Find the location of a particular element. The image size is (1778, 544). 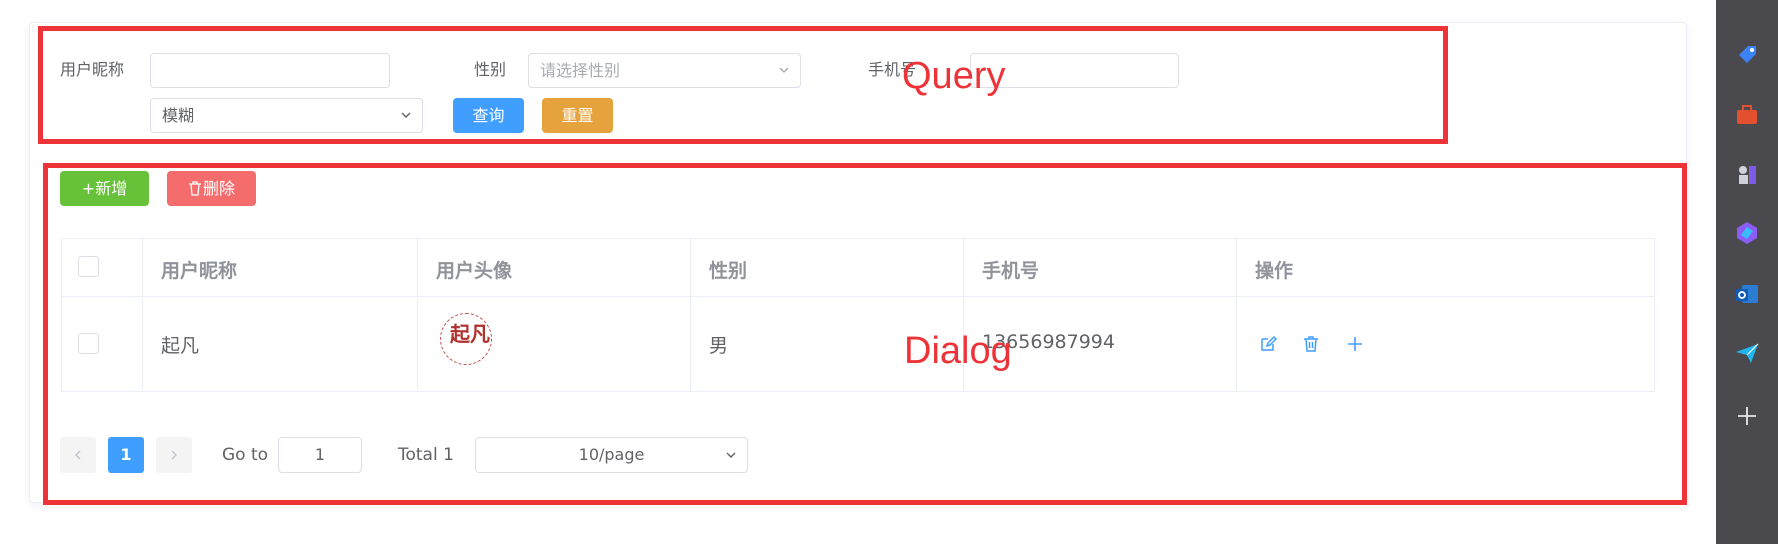

outlook-icon is located at coordinates (1747, 294).